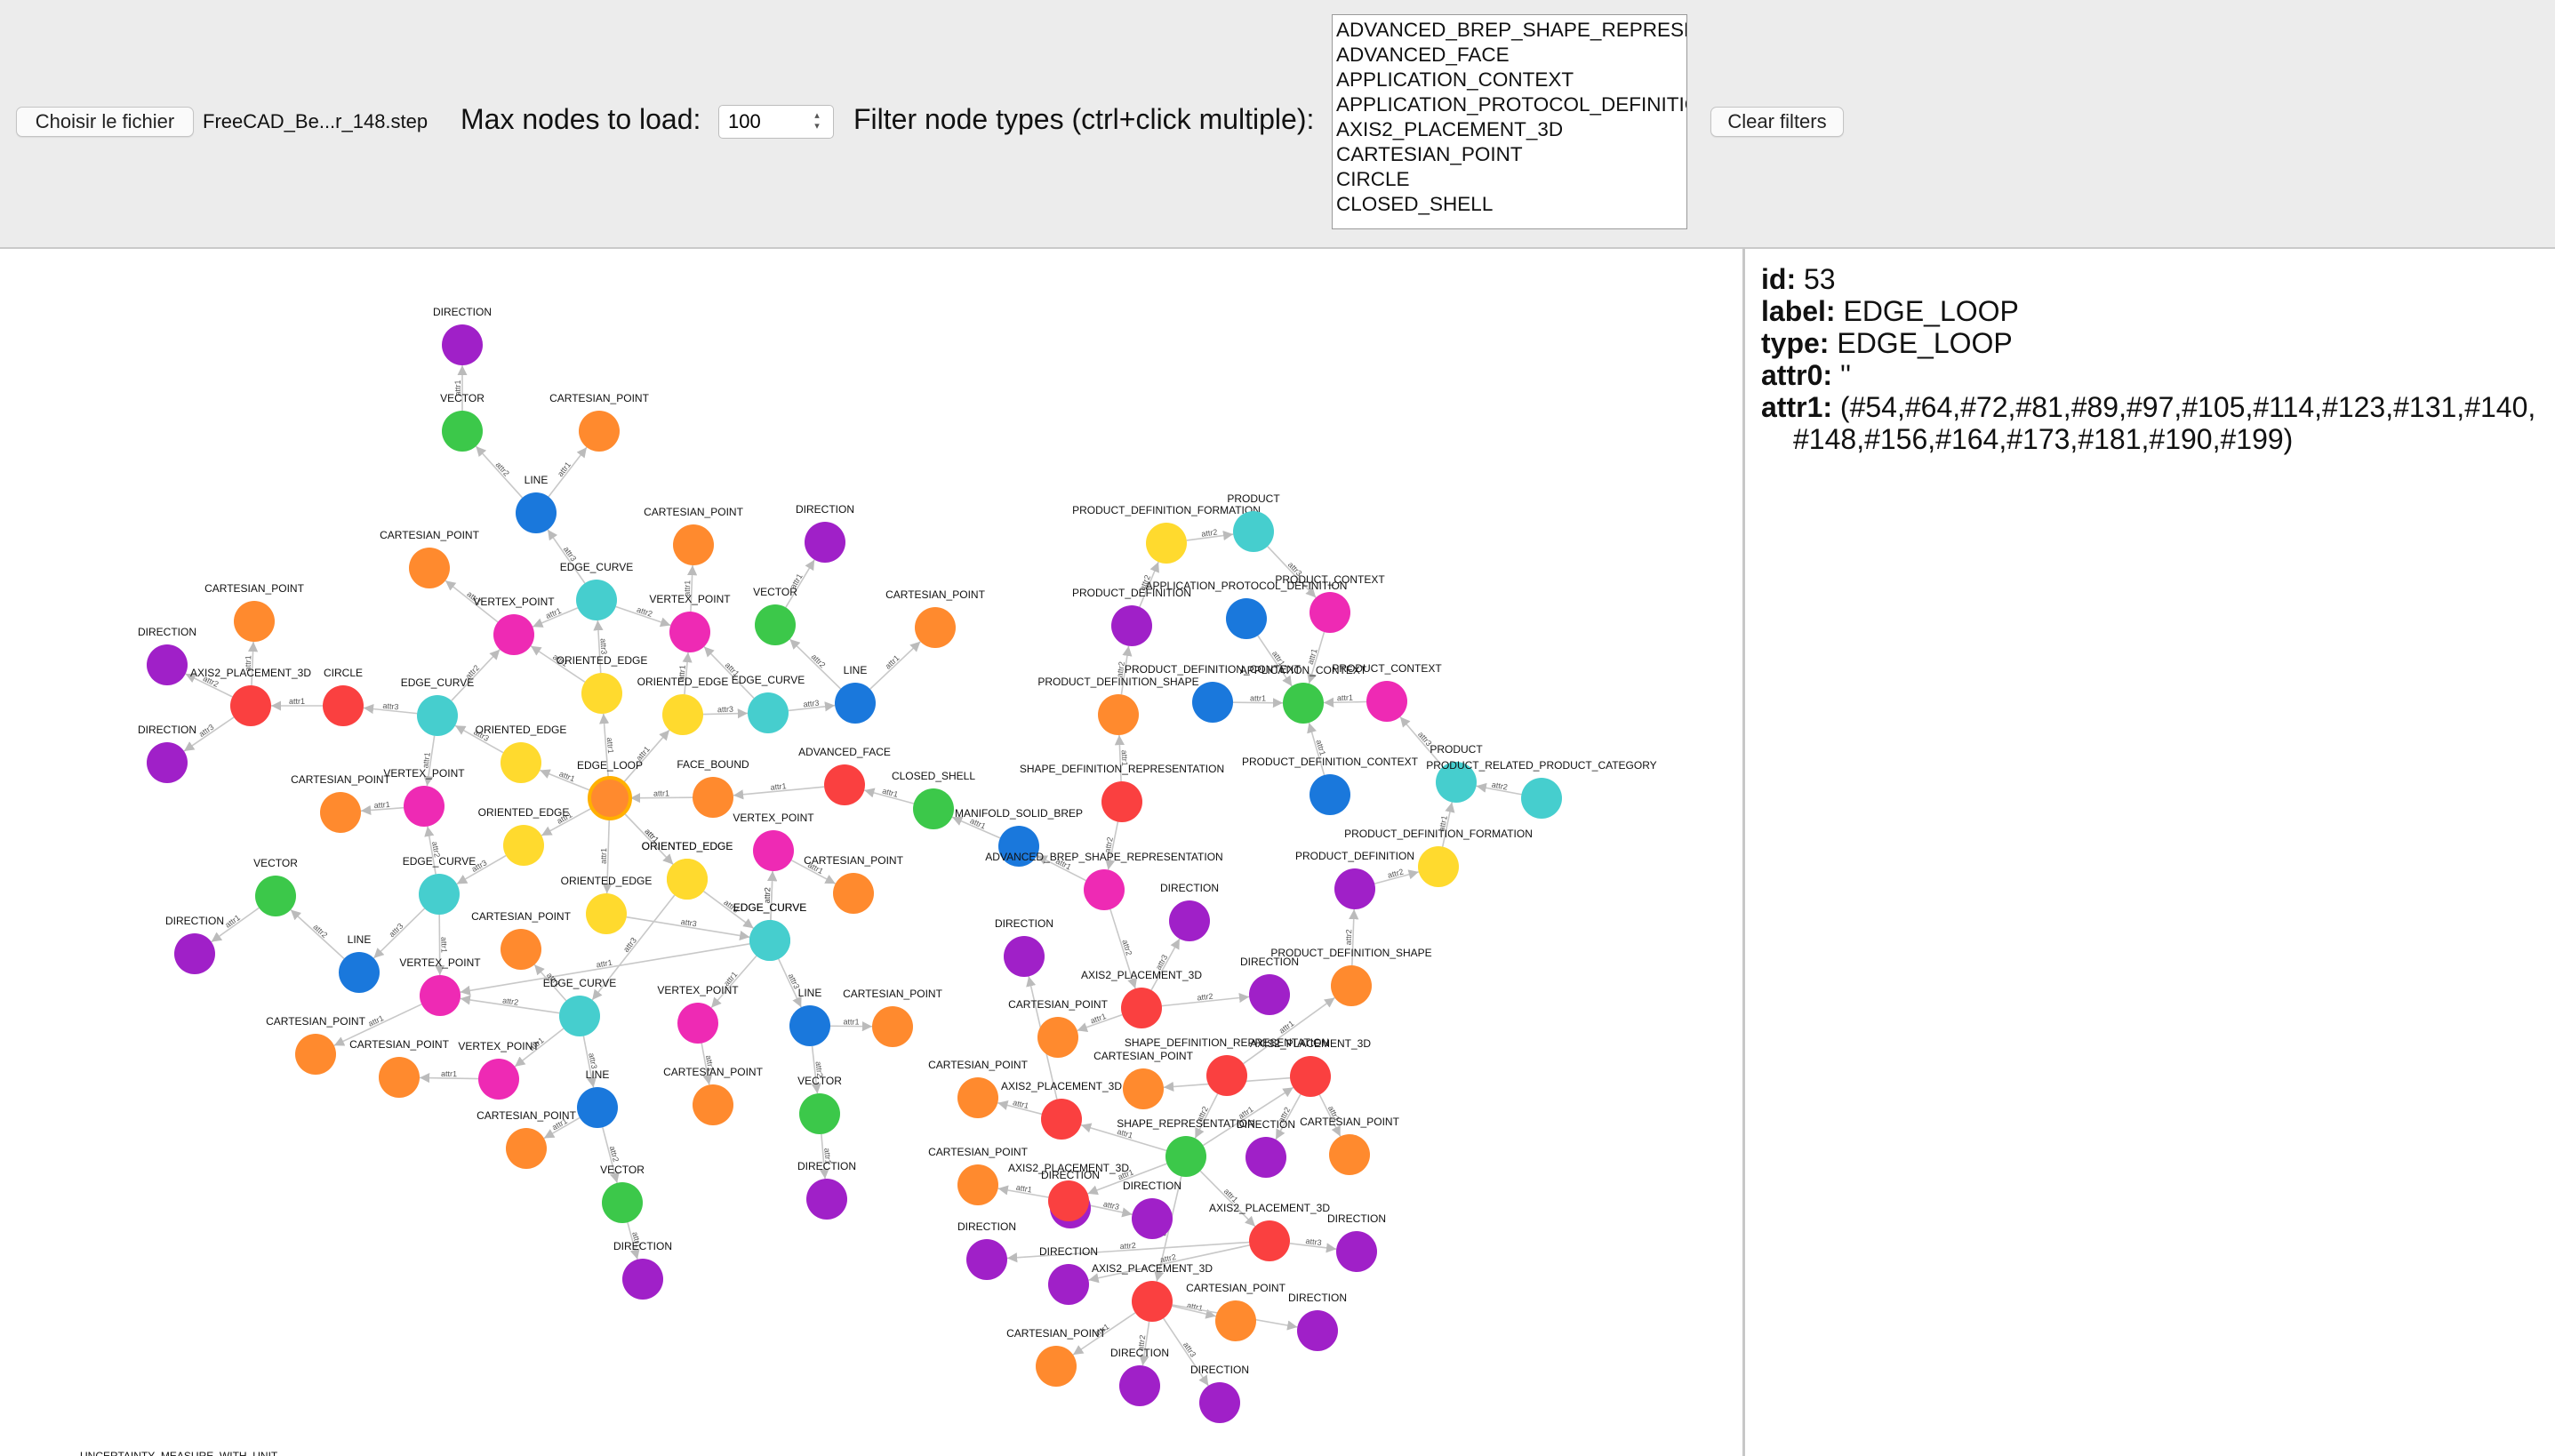  What do you see at coordinates (1511, 179) in the screenshot?
I see `filter-option: CIRCLE` at bounding box center [1511, 179].